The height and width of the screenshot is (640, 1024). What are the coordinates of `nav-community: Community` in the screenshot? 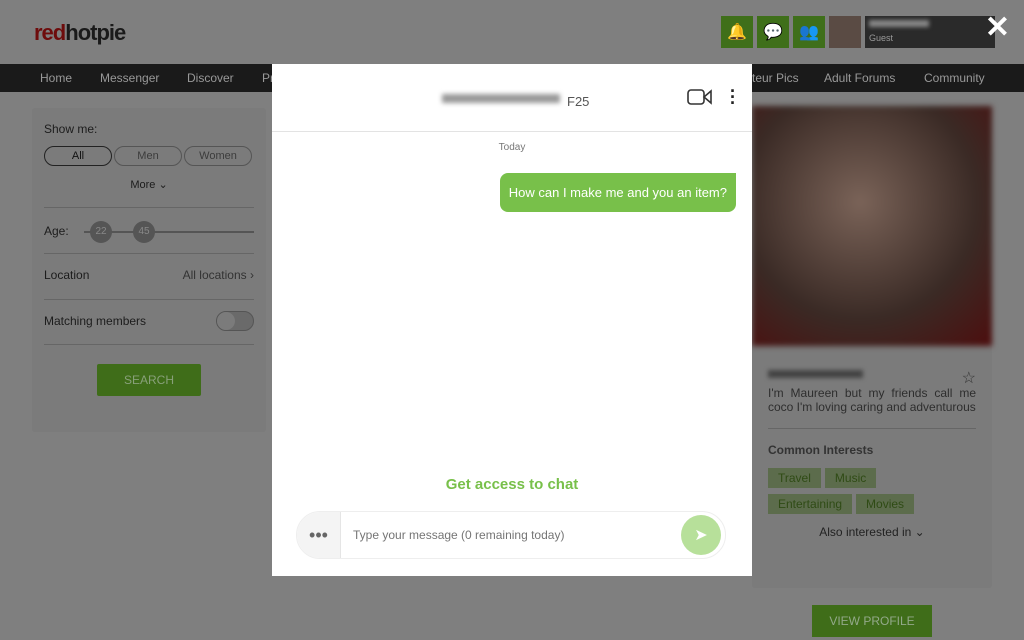 It's located at (954, 78).